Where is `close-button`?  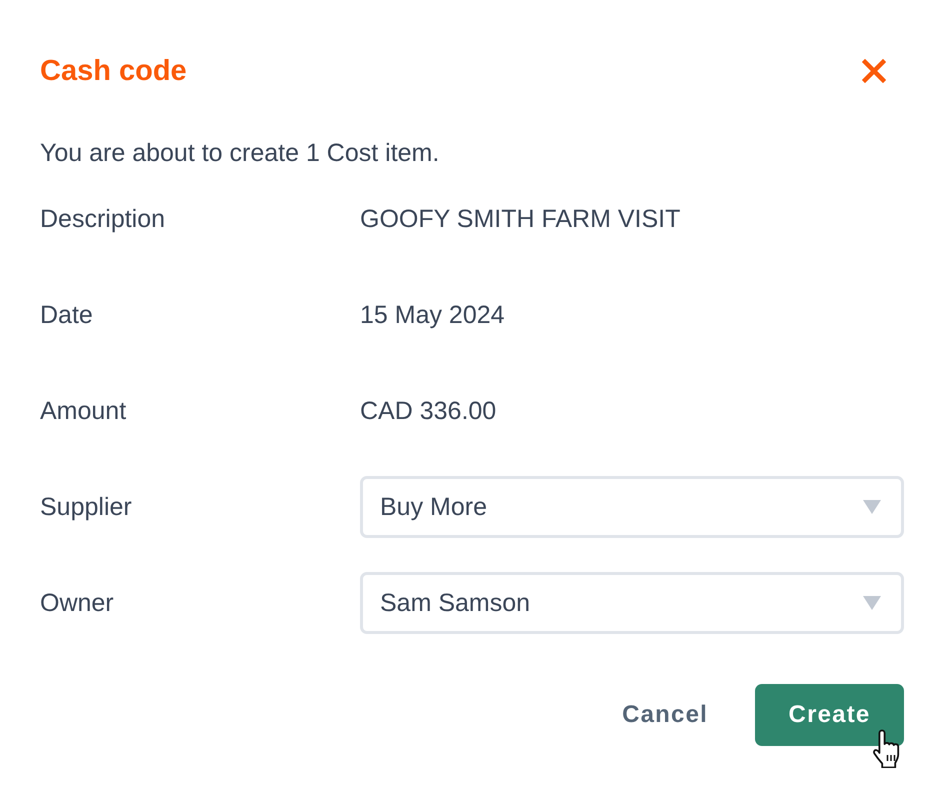 close-button is located at coordinates (874, 71).